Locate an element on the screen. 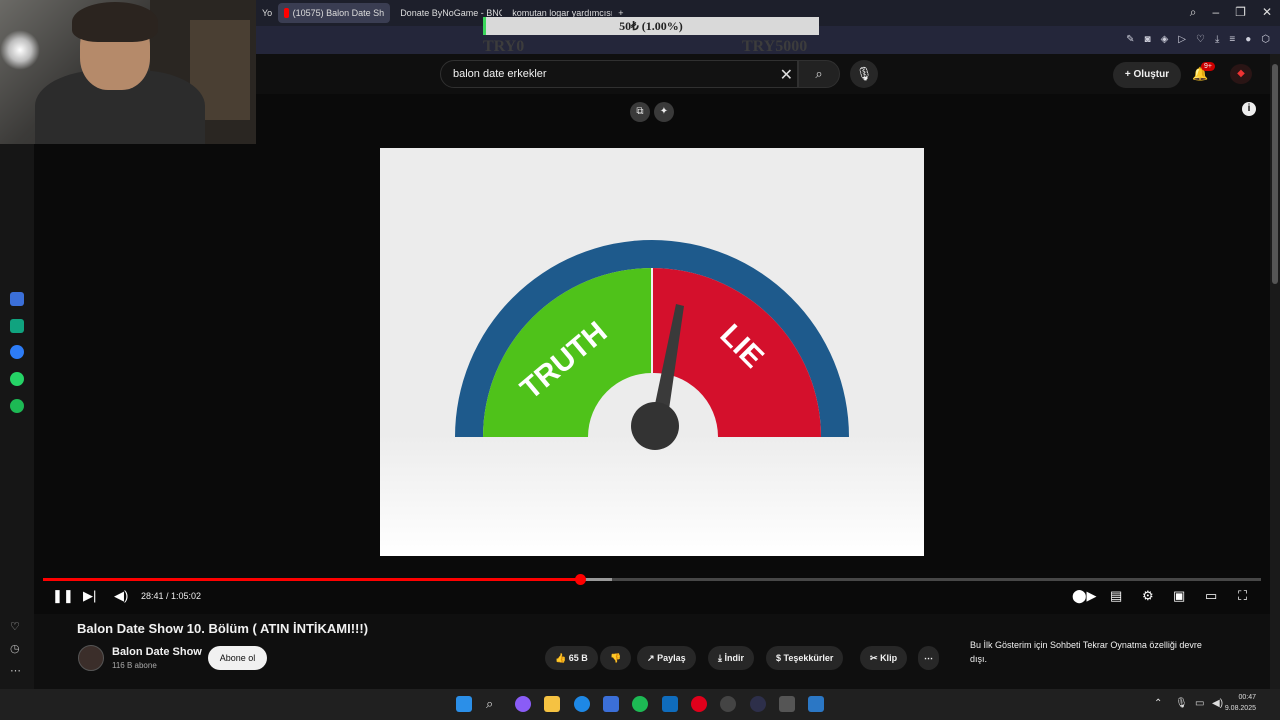  opera-icon is located at coordinates (699, 704).